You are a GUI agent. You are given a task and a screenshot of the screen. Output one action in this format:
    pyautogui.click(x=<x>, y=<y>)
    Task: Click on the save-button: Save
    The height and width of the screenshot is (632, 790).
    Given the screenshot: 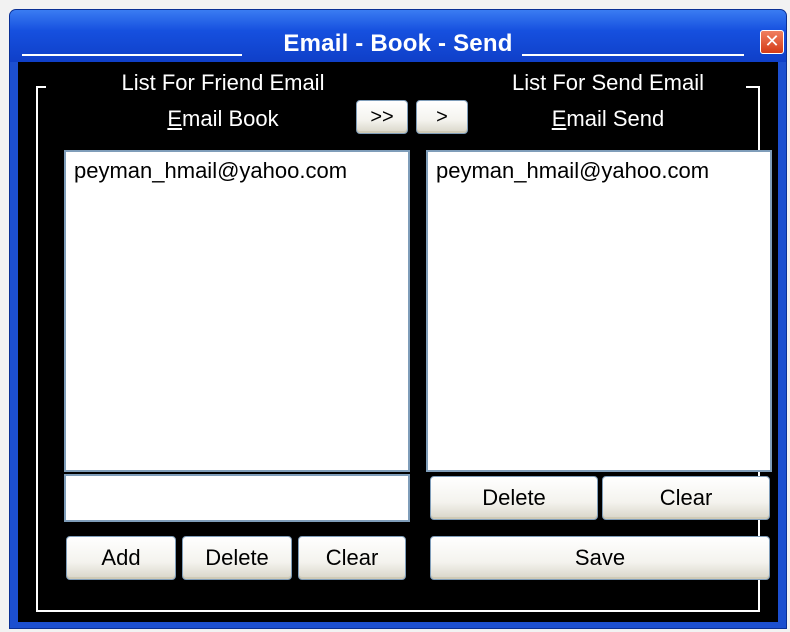 What is the action you would take?
    pyautogui.click(x=600, y=558)
    